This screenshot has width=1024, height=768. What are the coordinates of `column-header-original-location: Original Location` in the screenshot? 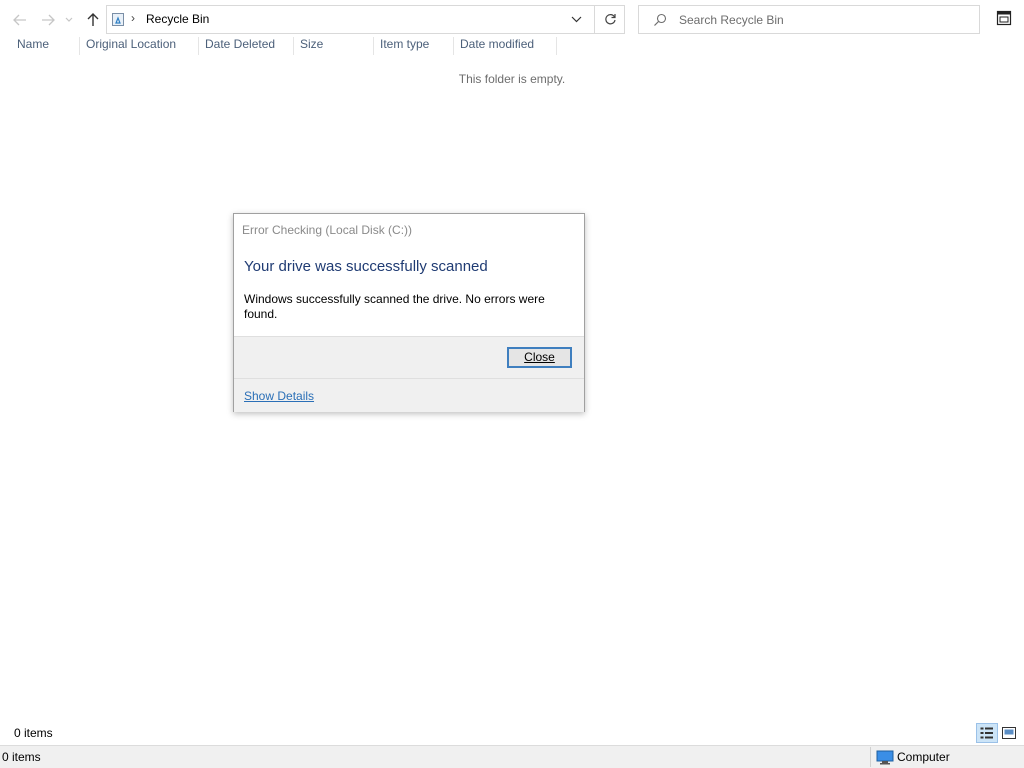 It's located at (131, 46).